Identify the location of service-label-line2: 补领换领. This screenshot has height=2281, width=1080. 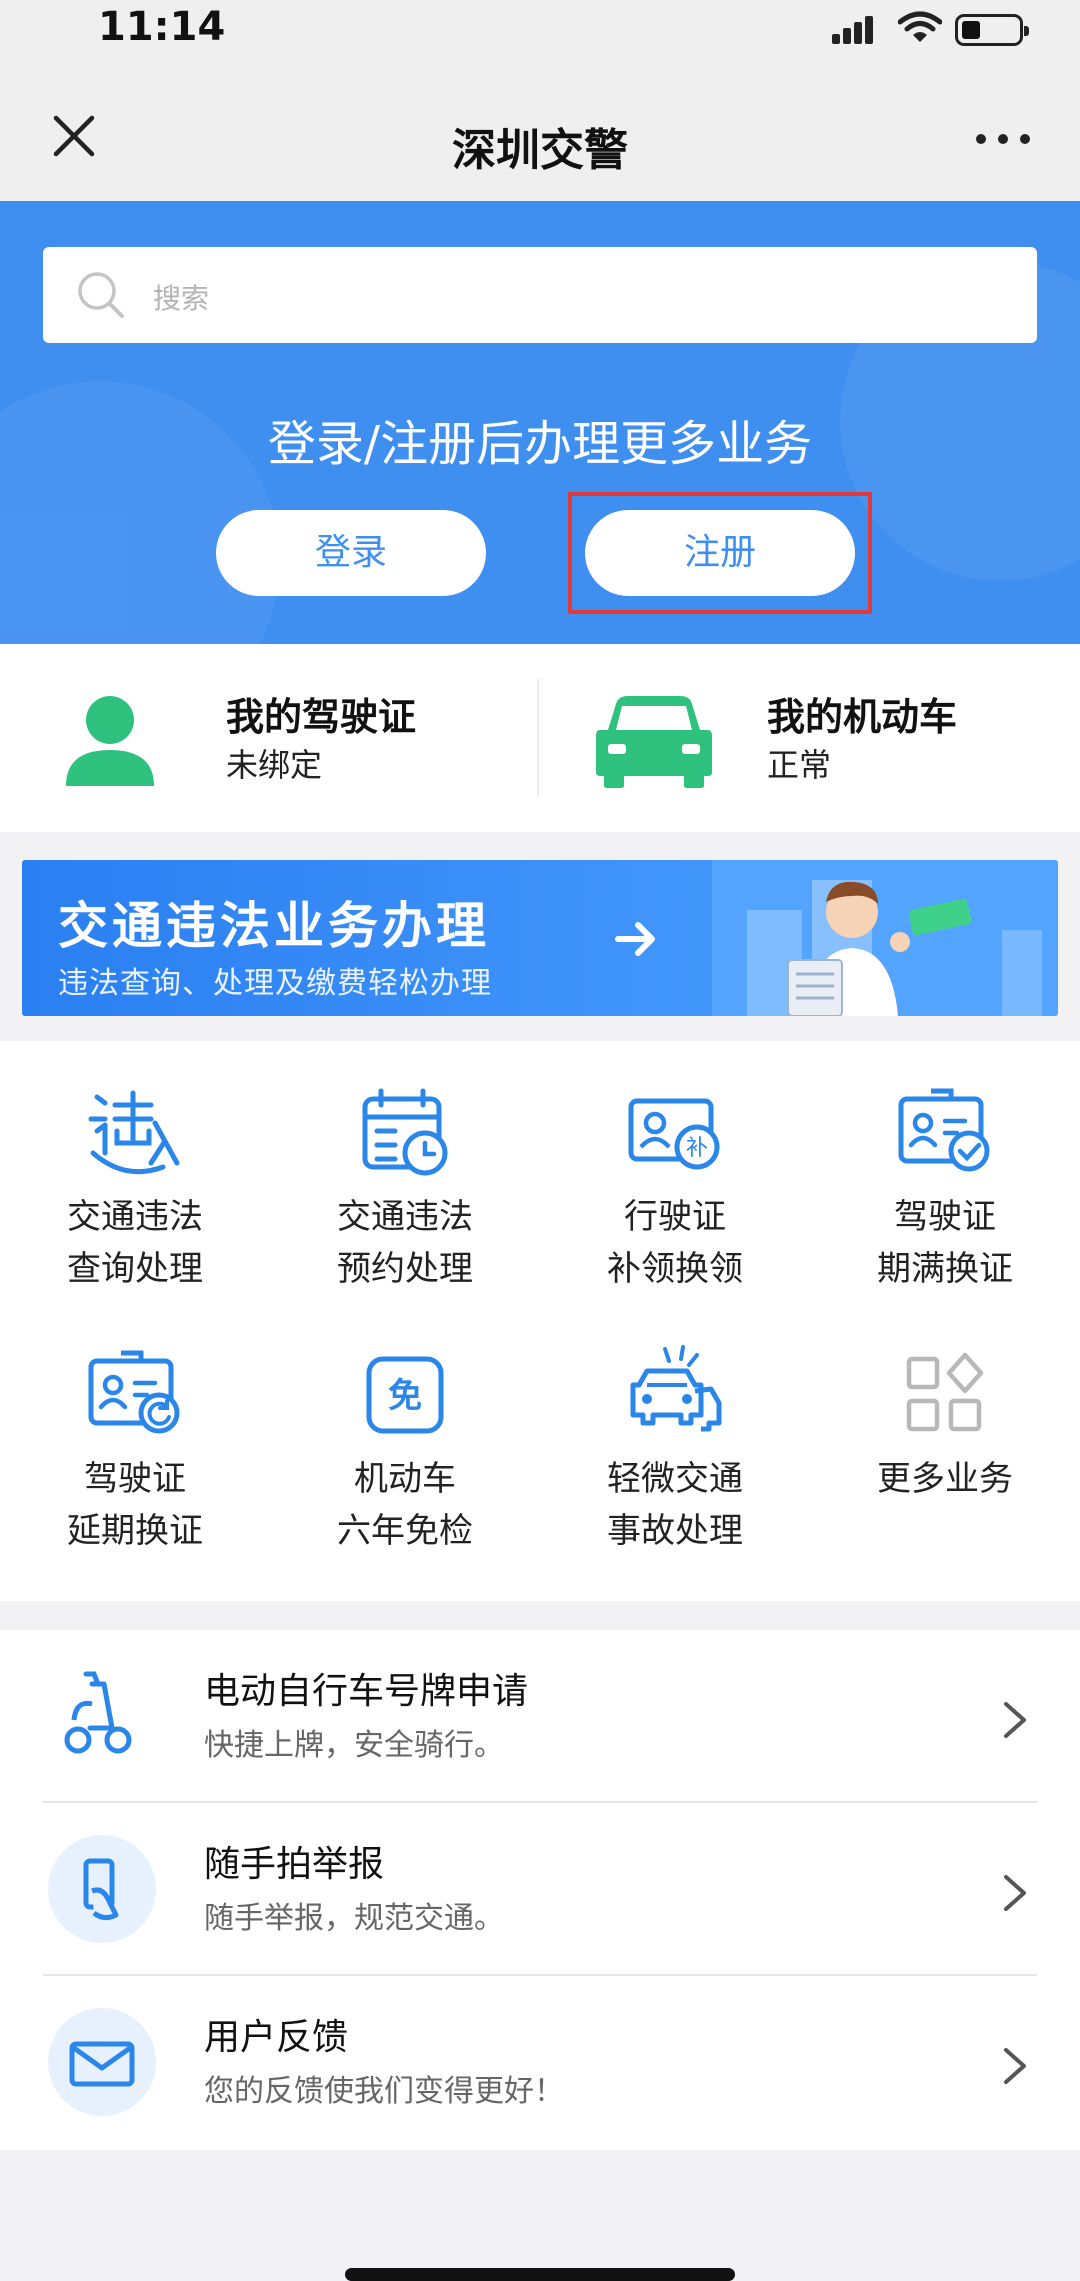
(675, 1269).